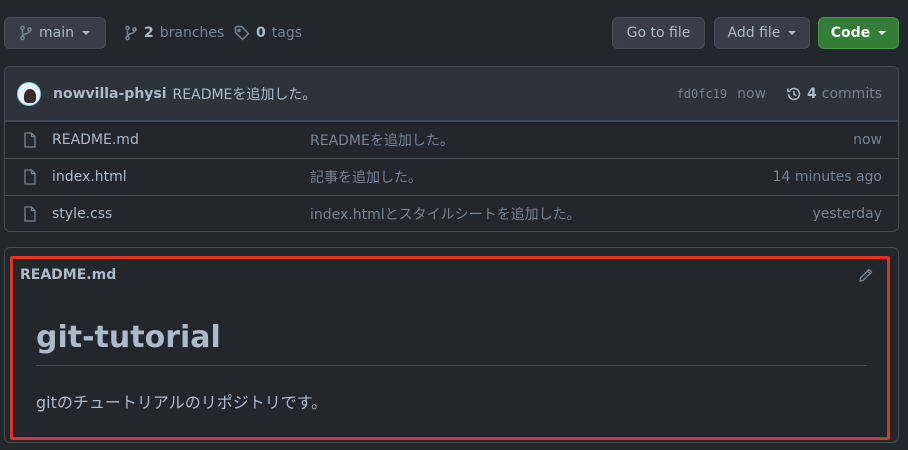 The image size is (908, 450). Describe the element at coordinates (867, 140) in the screenshot. I see `file-age: now` at that location.